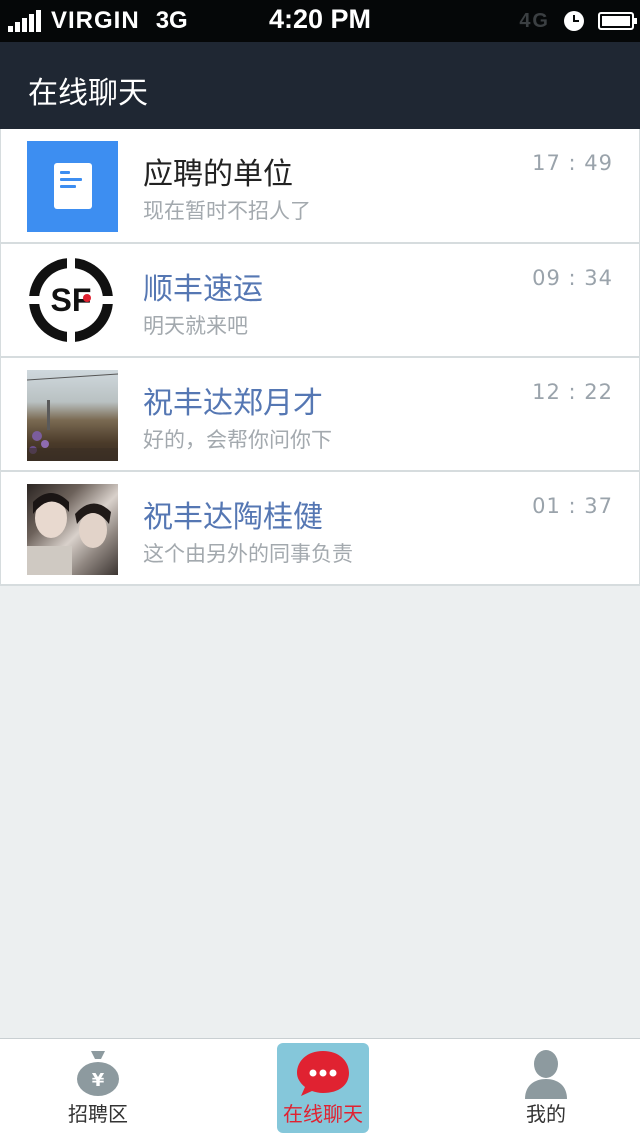 This screenshot has width=640, height=1136. Describe the element at coordinates (320, 21) in the screenshot. I see `status-bar: VIRGIN 3G 4:20 PM 4G` at that location.